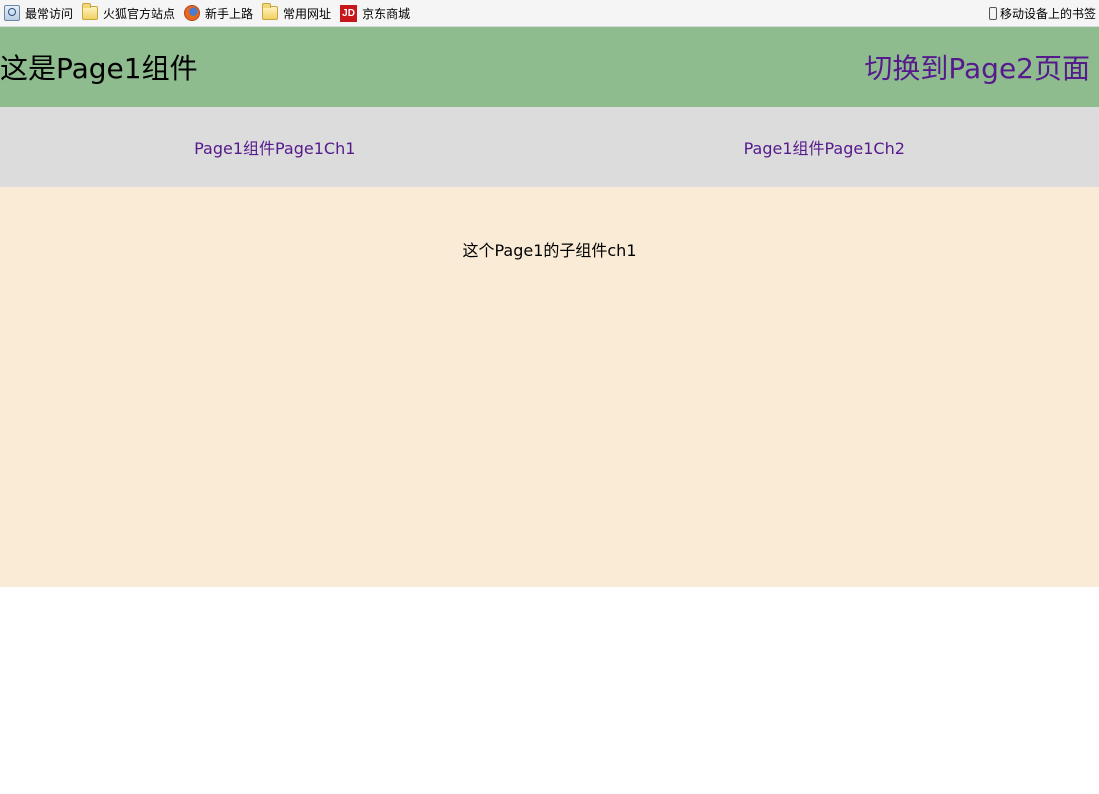 This screenshot has width=1099, height=794. I want to click on child-component-text: 这个Page1的子组件ch1, so click(549, 250).